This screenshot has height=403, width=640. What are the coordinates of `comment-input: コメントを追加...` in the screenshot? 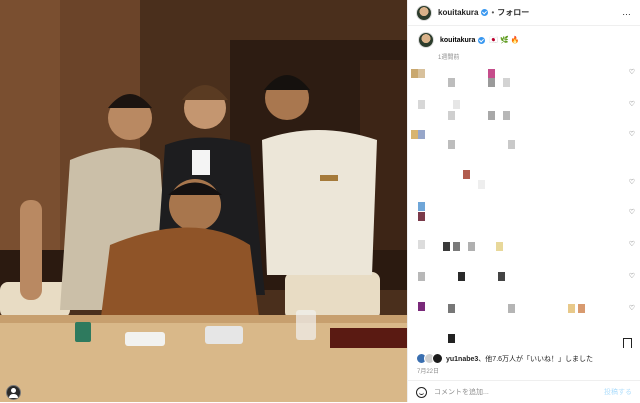 It's located at (519, 392).